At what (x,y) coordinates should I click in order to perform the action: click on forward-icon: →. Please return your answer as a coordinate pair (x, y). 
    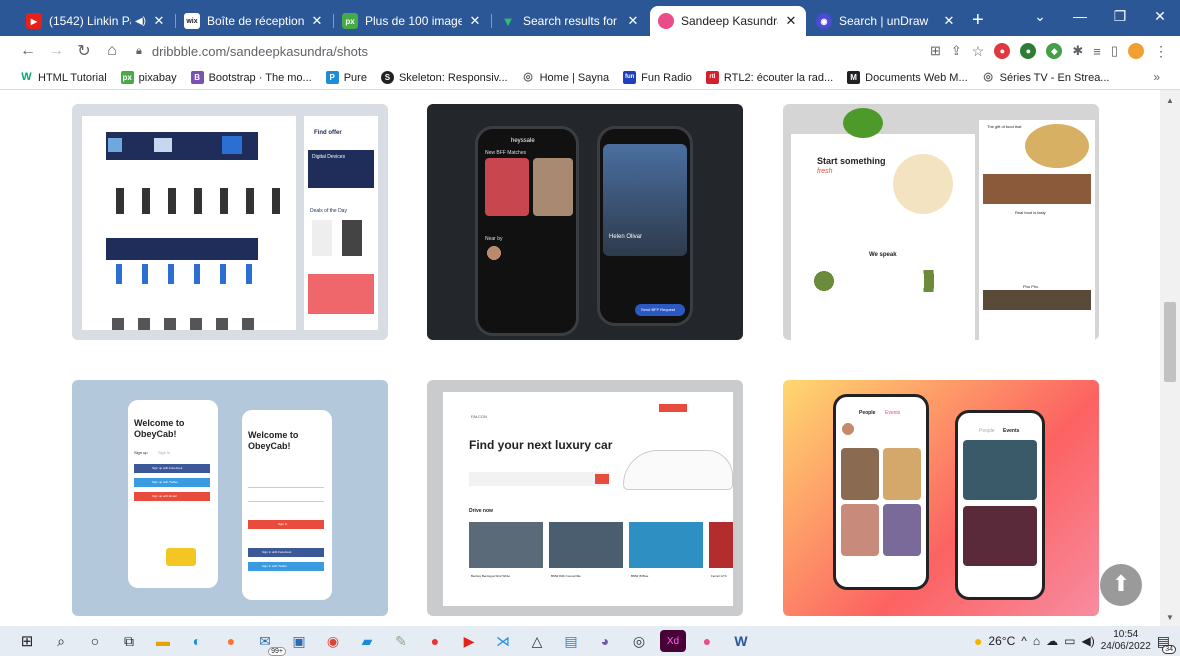
    Looking at the image, I should click on (56, 51).